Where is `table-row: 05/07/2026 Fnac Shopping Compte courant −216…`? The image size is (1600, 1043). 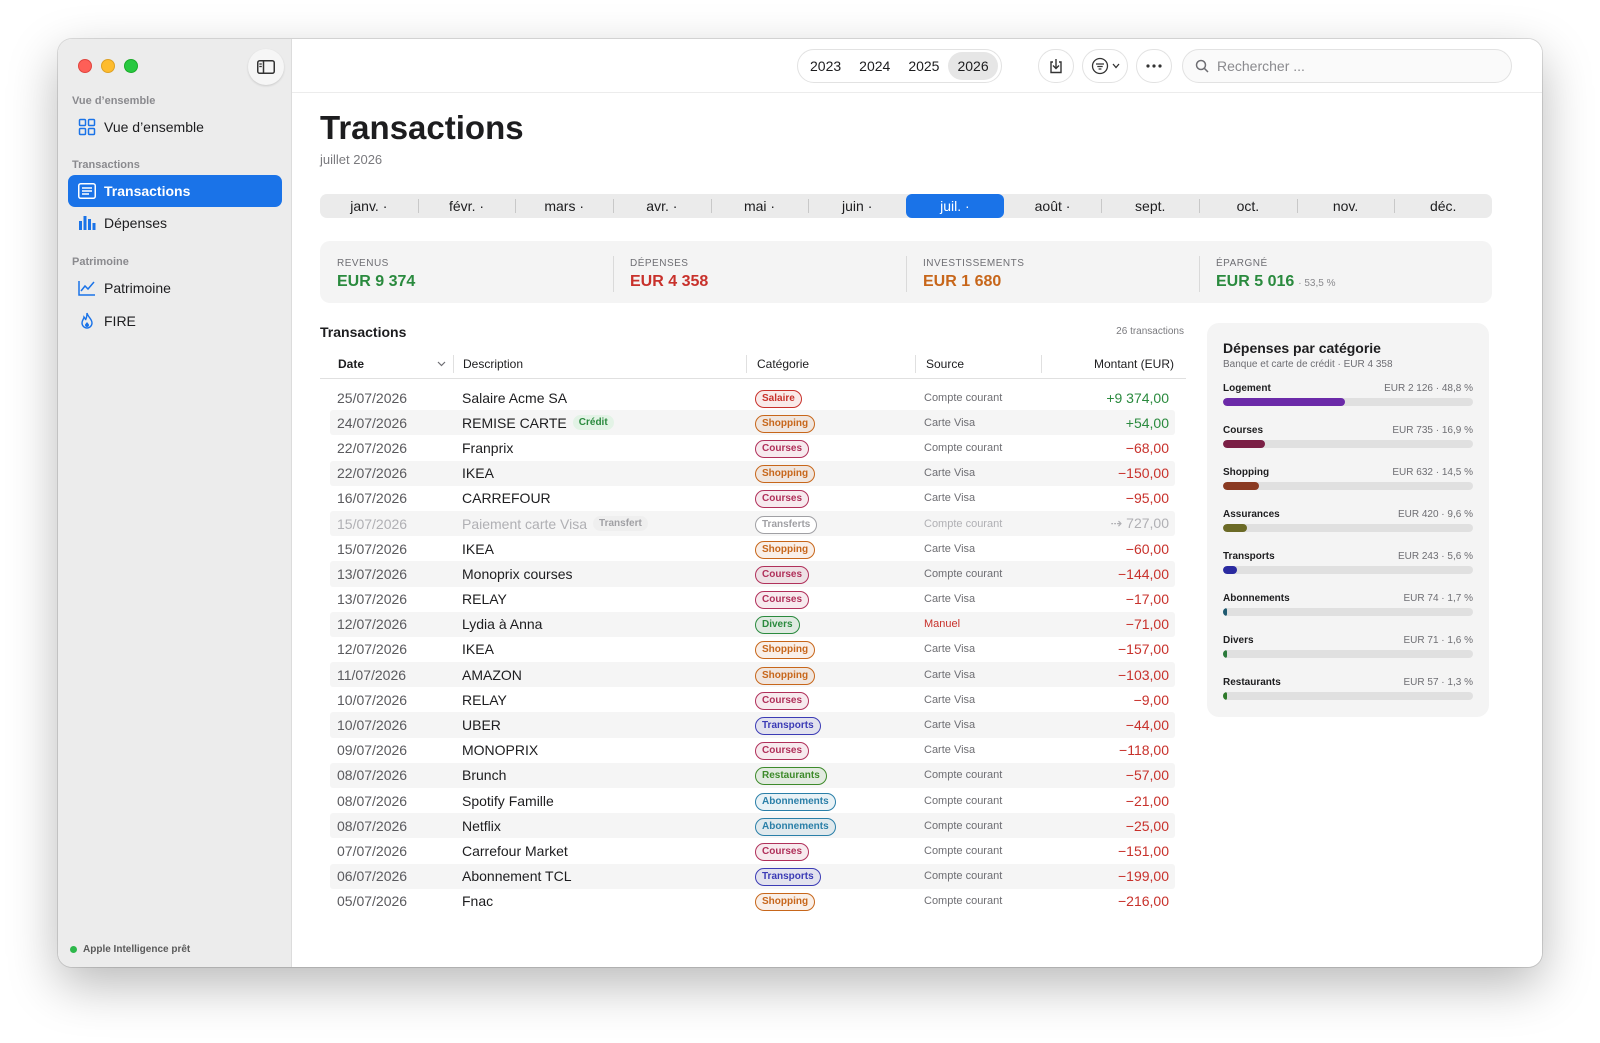 table-row: 05/07/2026 Fnac Shopping Compte courant −216… is located at coordinates (752, 901).